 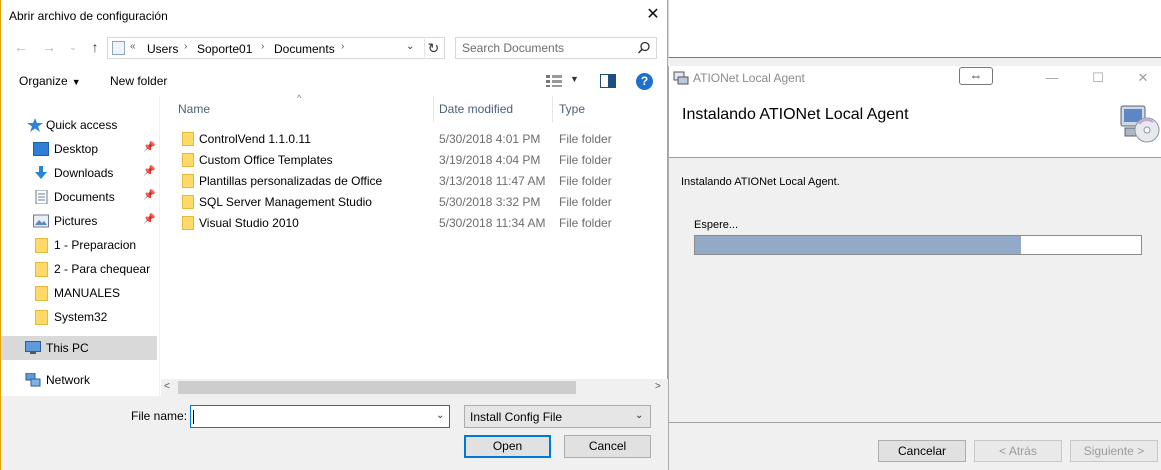 I want to click on documents-icon, so click(x=41, y=197).